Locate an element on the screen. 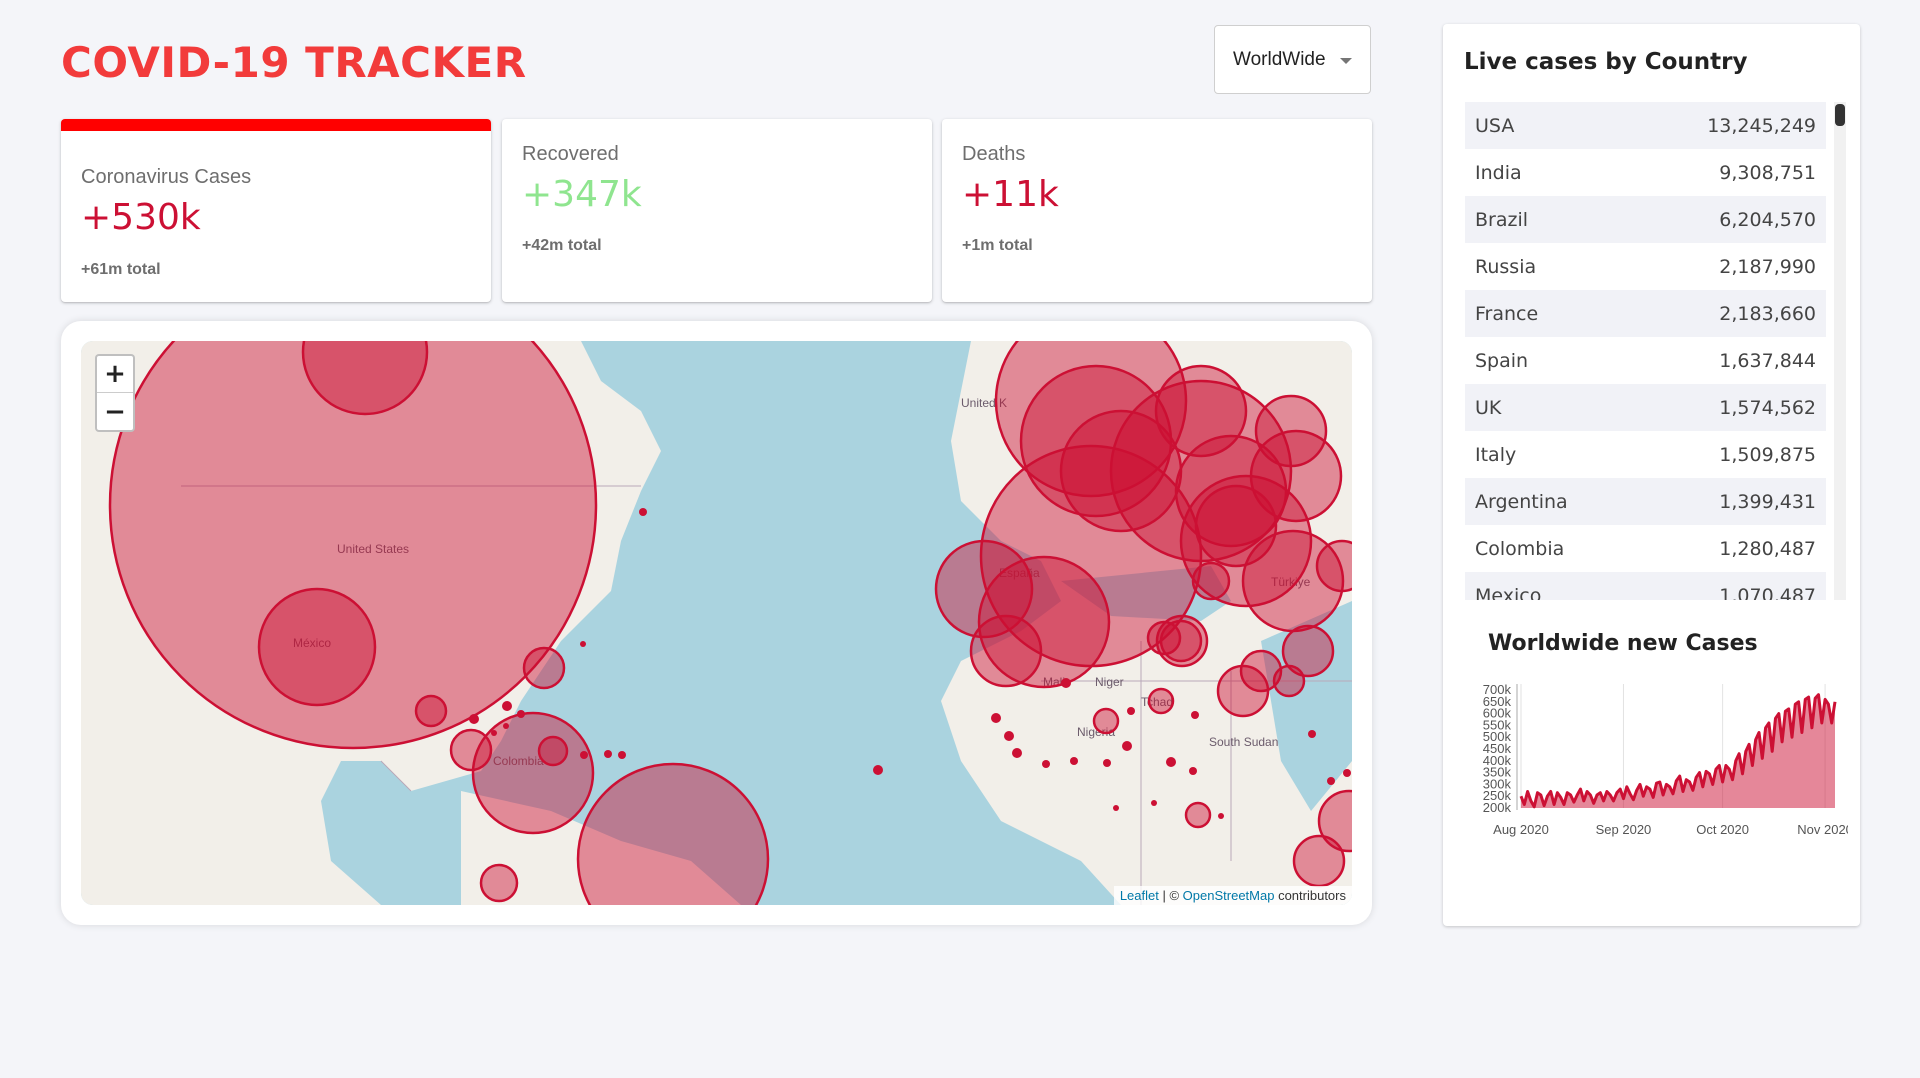 The width and height of the screenshot is (1920, 1078). recovered-card-label: Recovered is located at coordinates (570, 154).